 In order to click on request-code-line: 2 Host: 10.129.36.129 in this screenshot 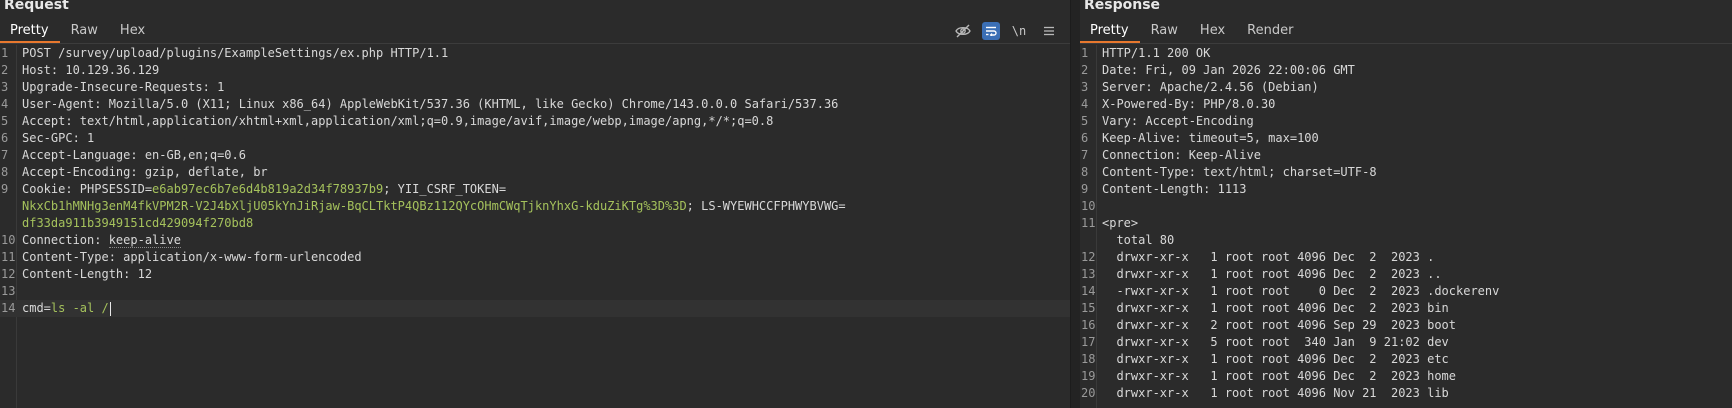, I will do `click(535, 70)`.